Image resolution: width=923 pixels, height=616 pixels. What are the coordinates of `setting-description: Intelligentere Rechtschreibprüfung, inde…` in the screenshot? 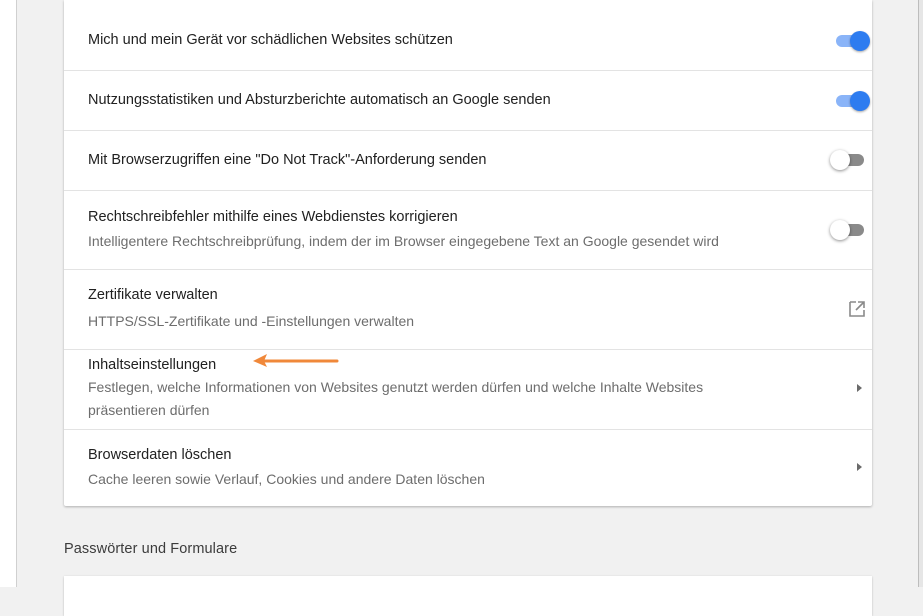 It's located at (403, 241).